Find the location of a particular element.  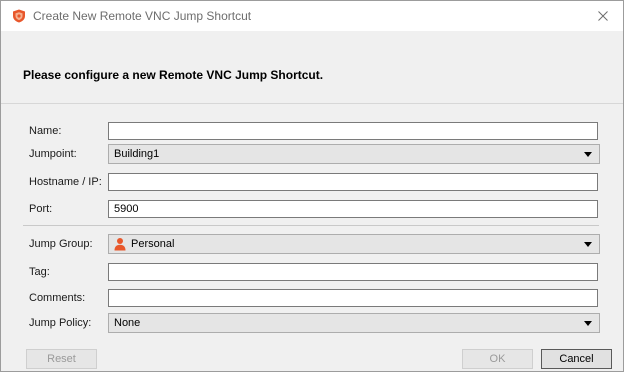

jumpoint-label: Jumpoint: is located at coordinates (53, 154).